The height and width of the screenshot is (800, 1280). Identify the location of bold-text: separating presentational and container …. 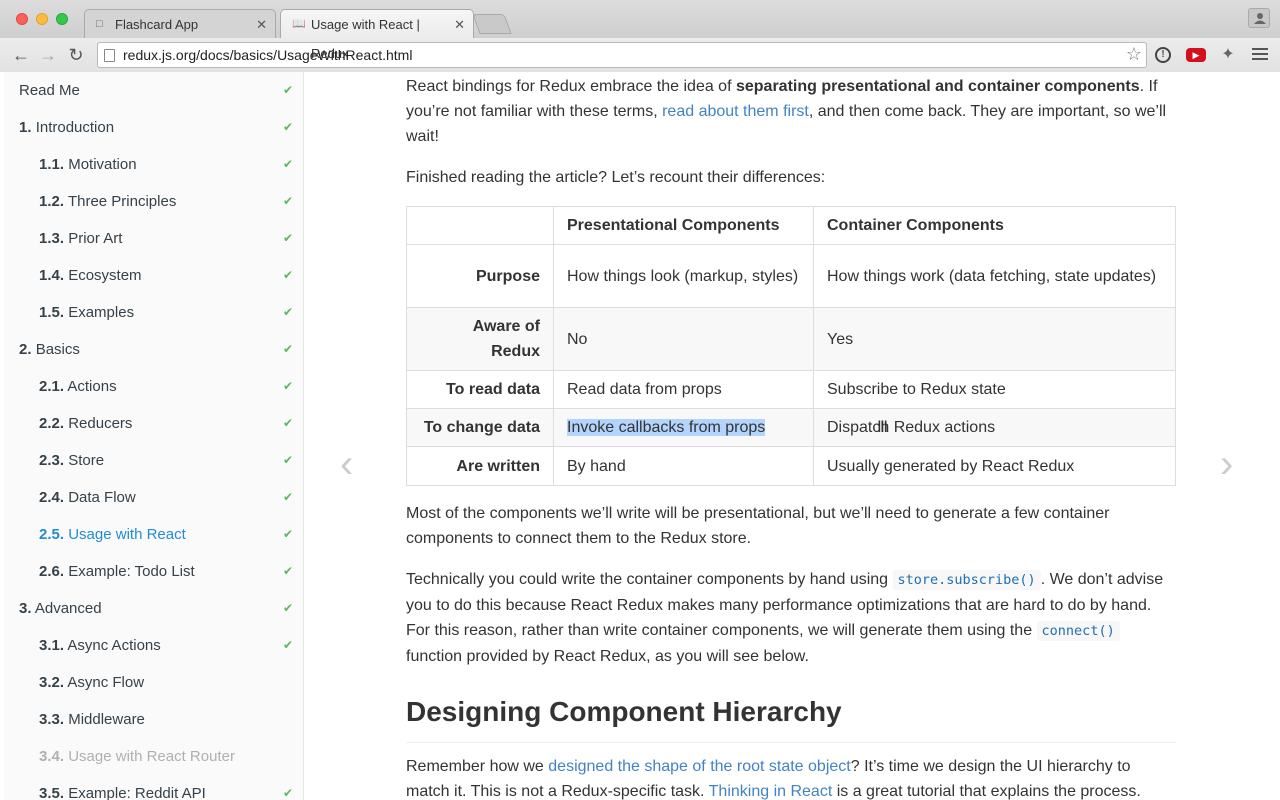
(937, 86).